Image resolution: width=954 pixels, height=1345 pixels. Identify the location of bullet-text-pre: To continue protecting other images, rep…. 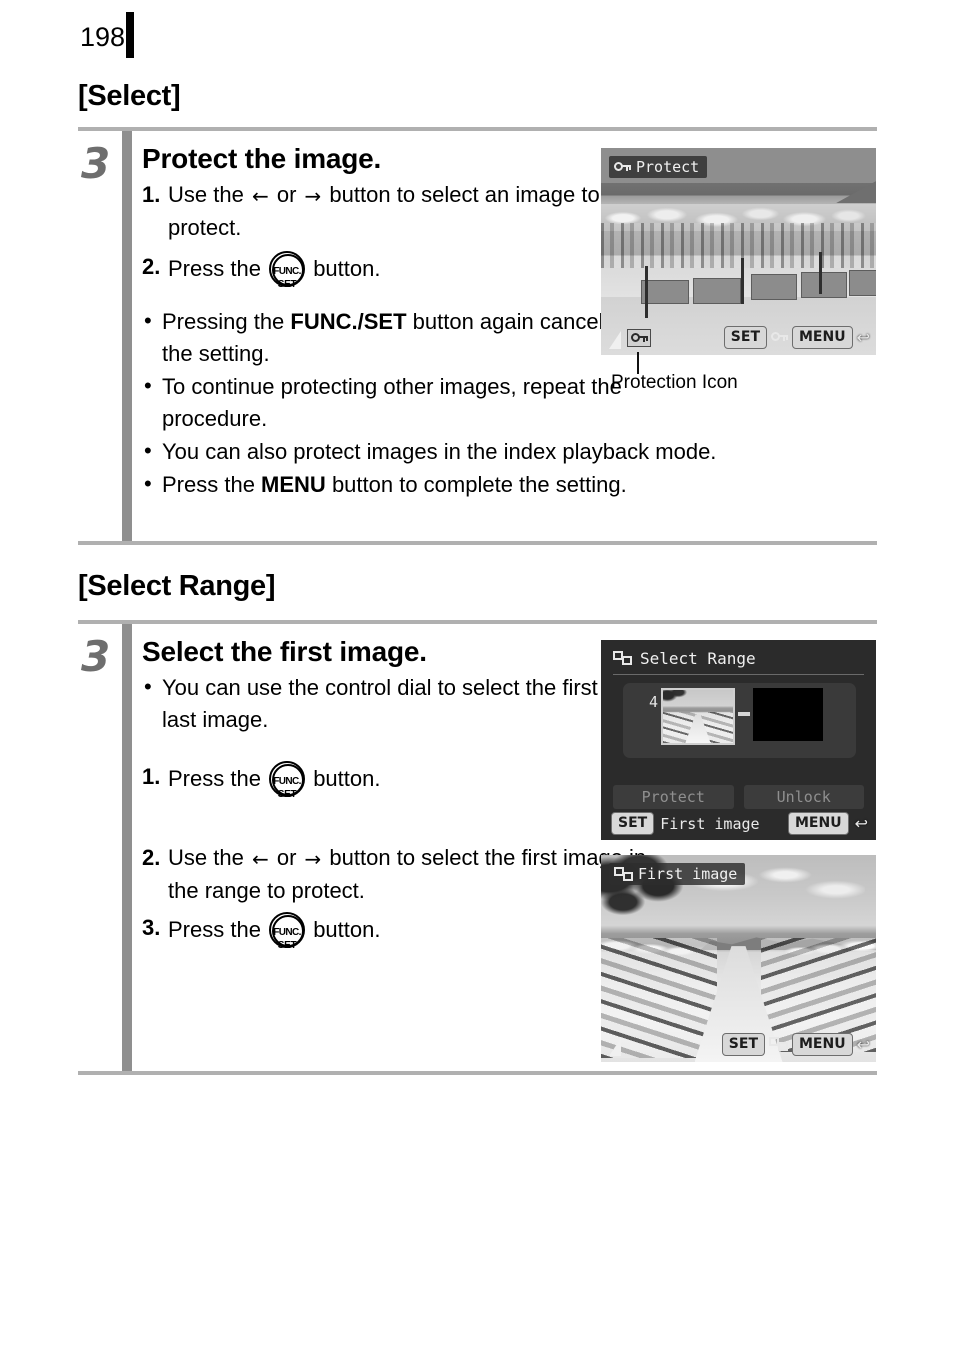
(392, 402).